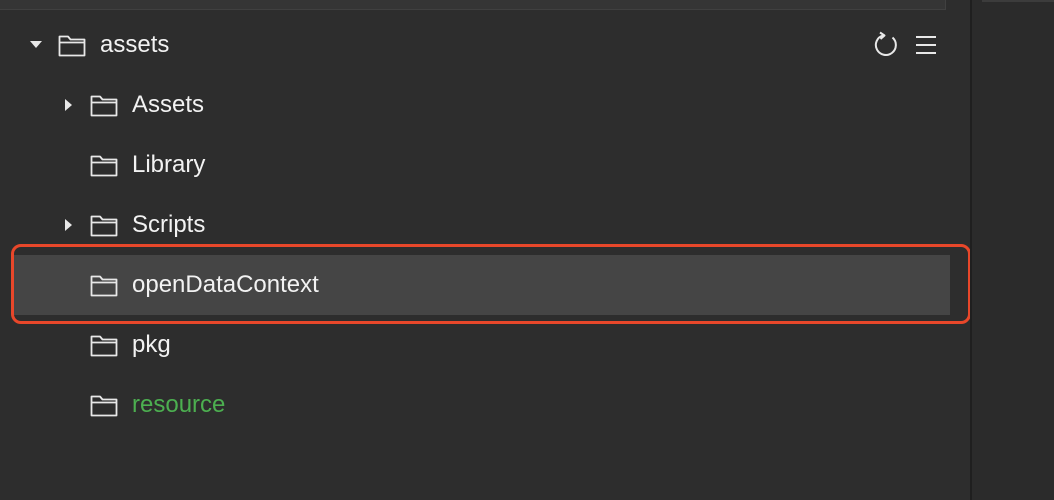 The height and width of the screenshot is (500, 1054). Describe the element at coordinates (225, 284) in the screenshot. I see `tree-item-label: openDataContext` at that location.